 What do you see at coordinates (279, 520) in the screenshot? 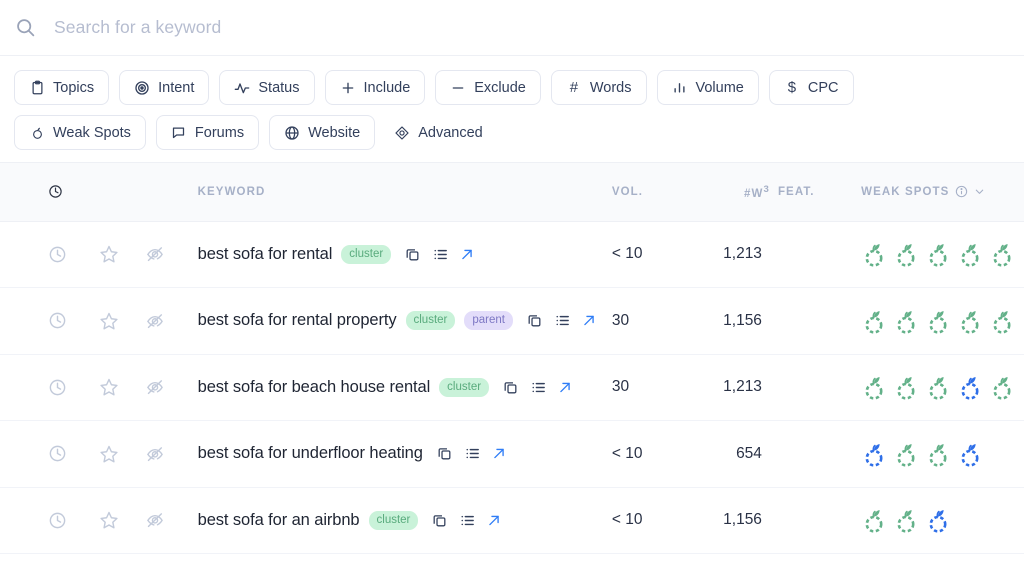
I see `keyword-text: best sofa for an airbnb` at bounding box center [279, 520].